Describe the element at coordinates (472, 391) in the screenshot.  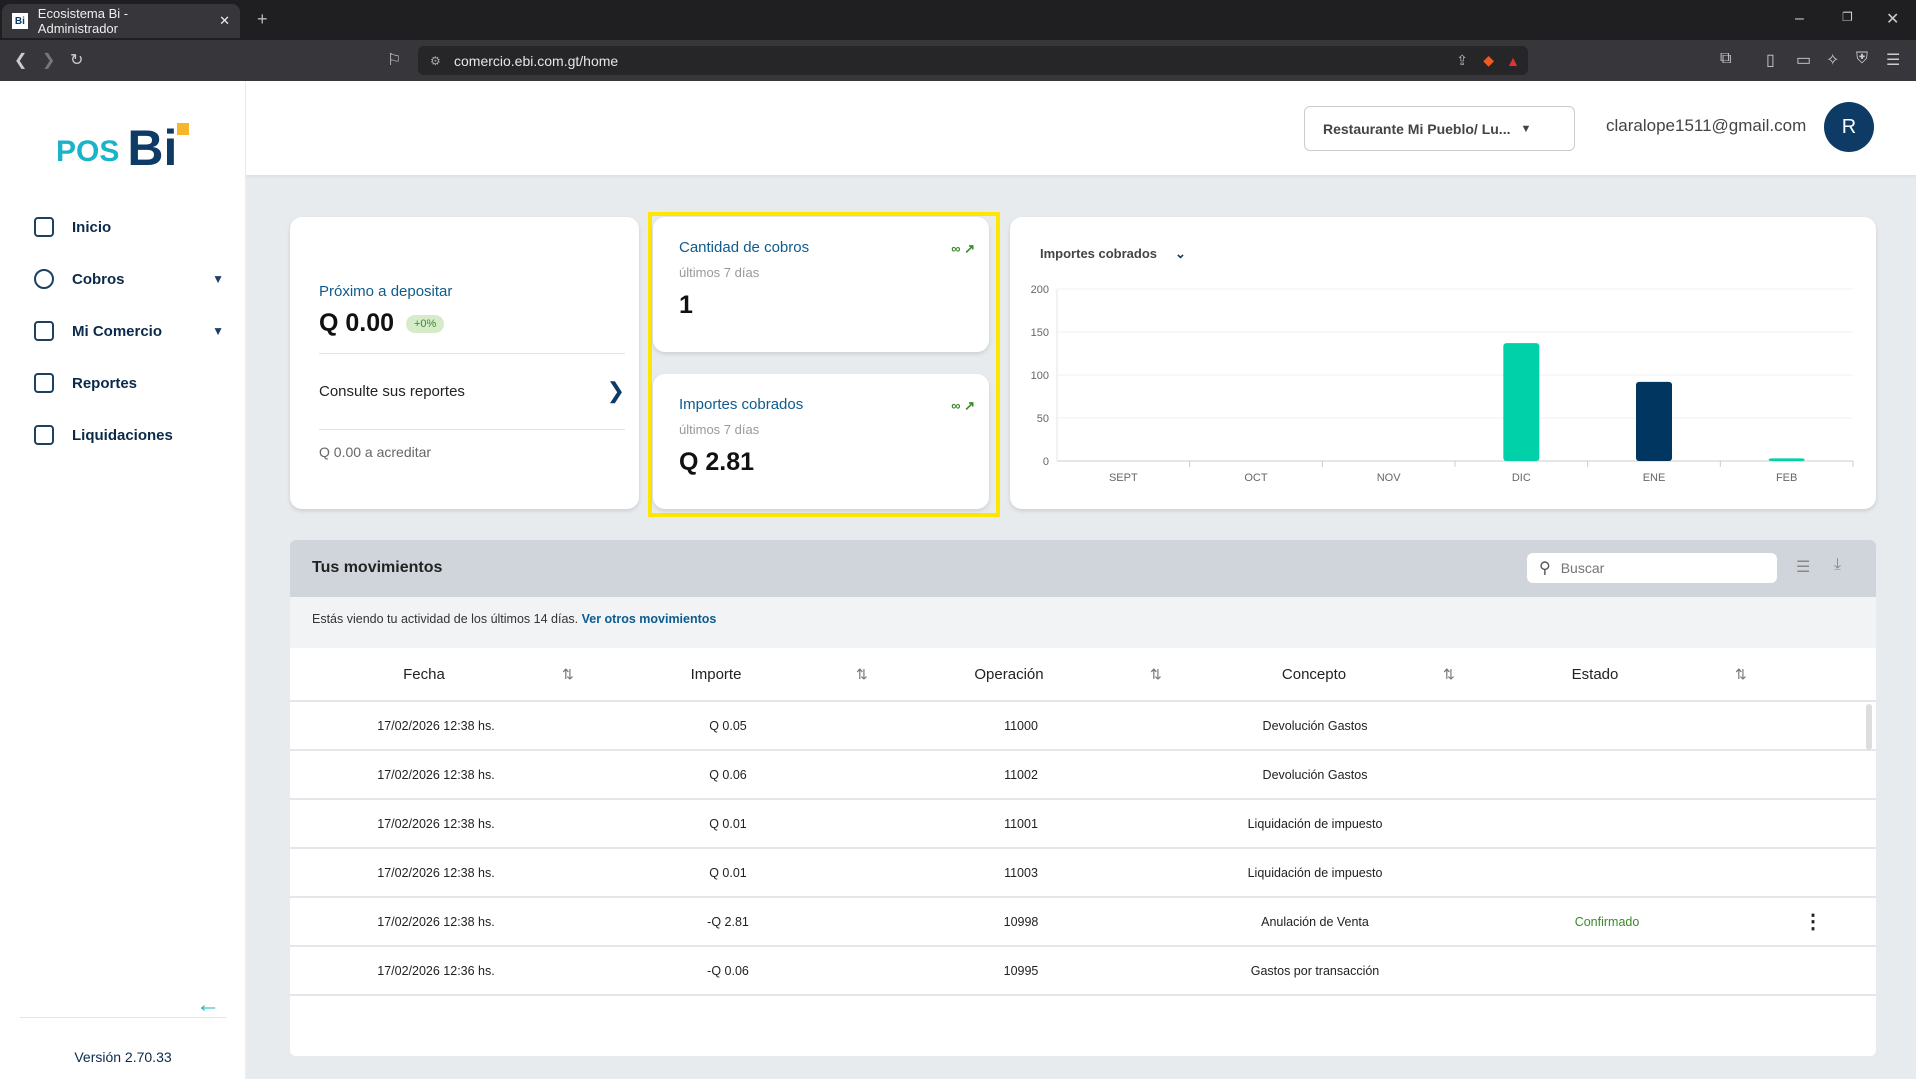
I see `reports-link: Consulte sus reportes ❯` at that location.